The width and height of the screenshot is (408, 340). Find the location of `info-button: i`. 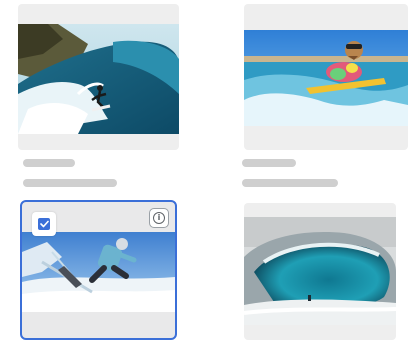

info-button: i is located at coordinates (159, 218).